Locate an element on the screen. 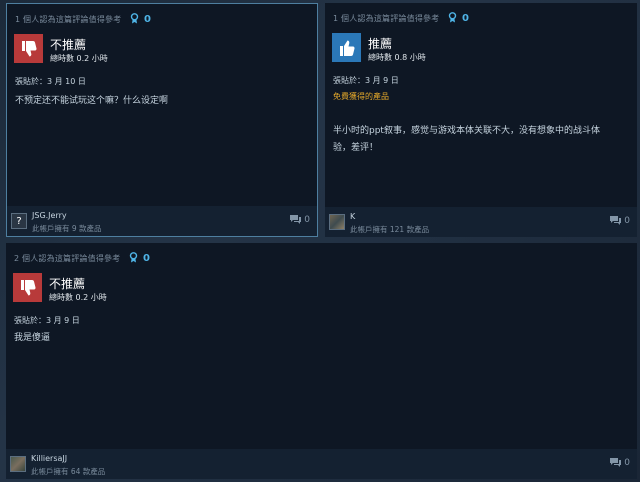 The height and width of the screenshot is (482, 640). username-link: K is located at coordinates (352, 216).